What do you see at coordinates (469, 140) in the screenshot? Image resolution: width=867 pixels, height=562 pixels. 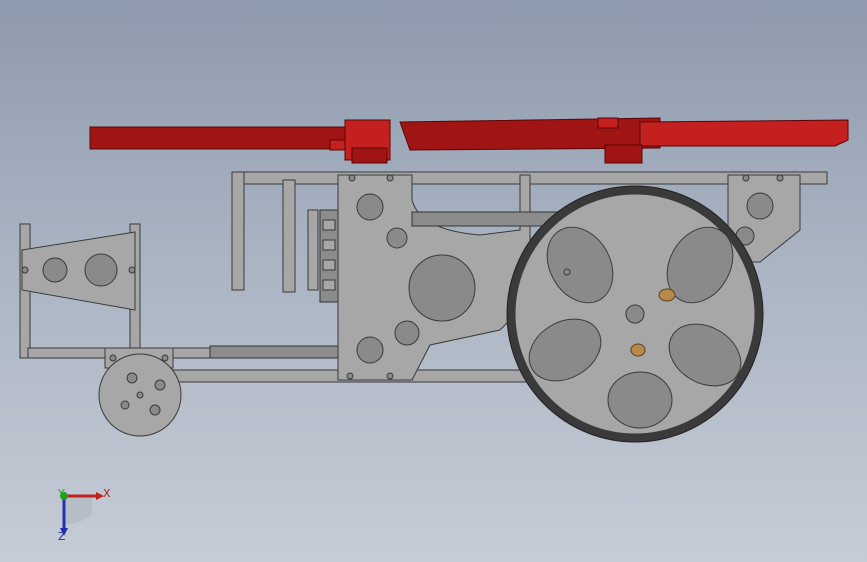 I see `red-slide-assembly` at bounding box center [469, 140].